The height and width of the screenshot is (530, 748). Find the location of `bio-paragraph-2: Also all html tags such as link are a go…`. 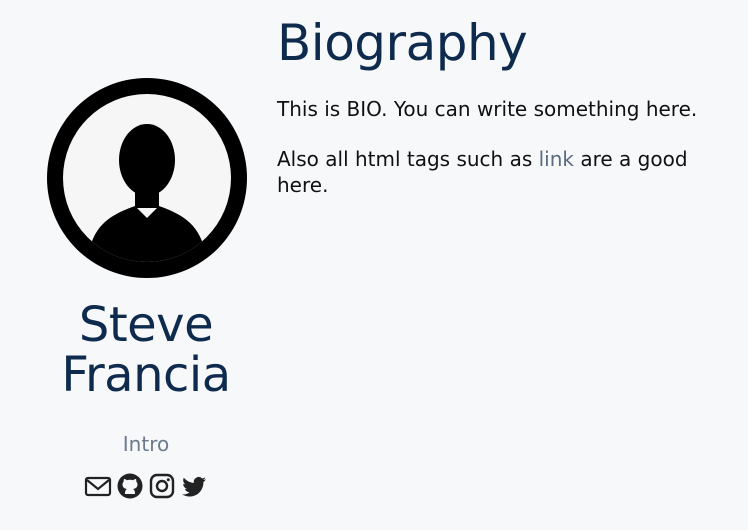

bio-paragraph-2: Also all html tags such as link are a go… is located at coordinates (507, 172).